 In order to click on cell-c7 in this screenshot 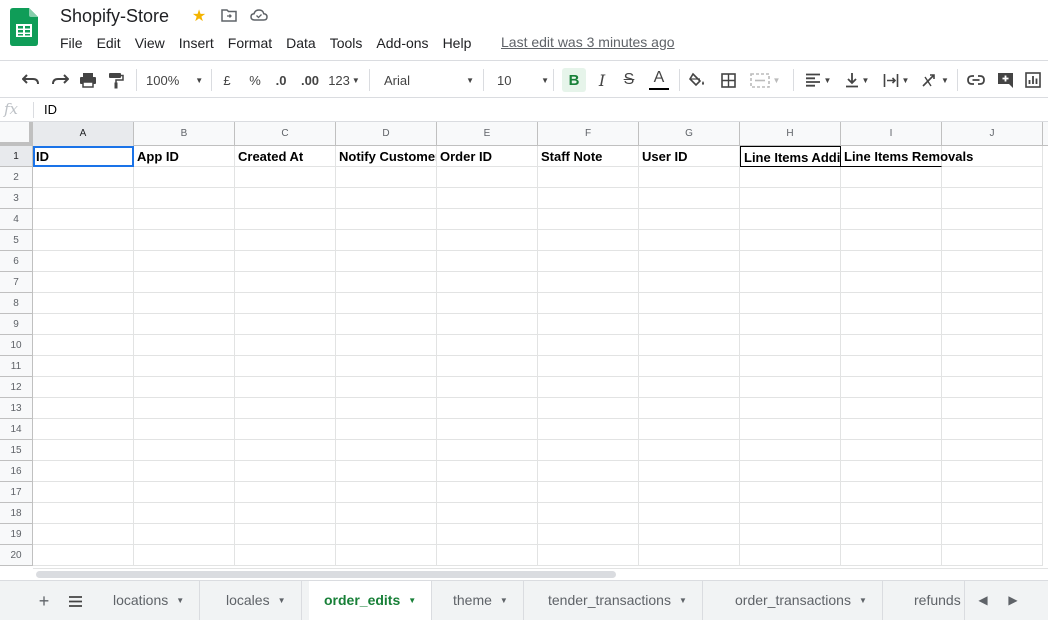, I will do `click(285, 282)`.